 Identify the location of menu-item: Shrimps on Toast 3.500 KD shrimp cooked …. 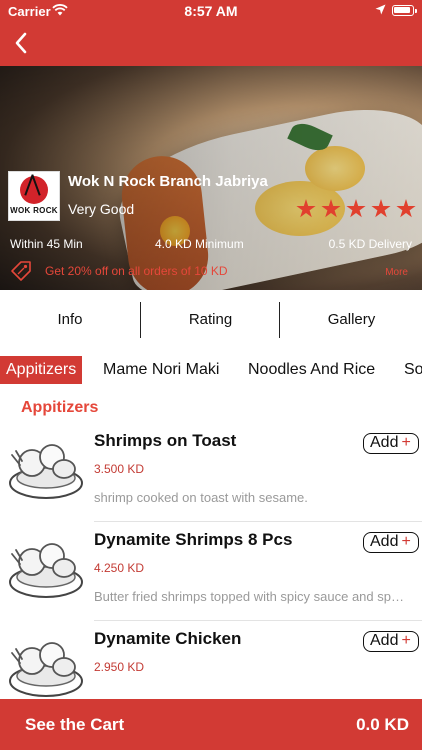
(211, 472).